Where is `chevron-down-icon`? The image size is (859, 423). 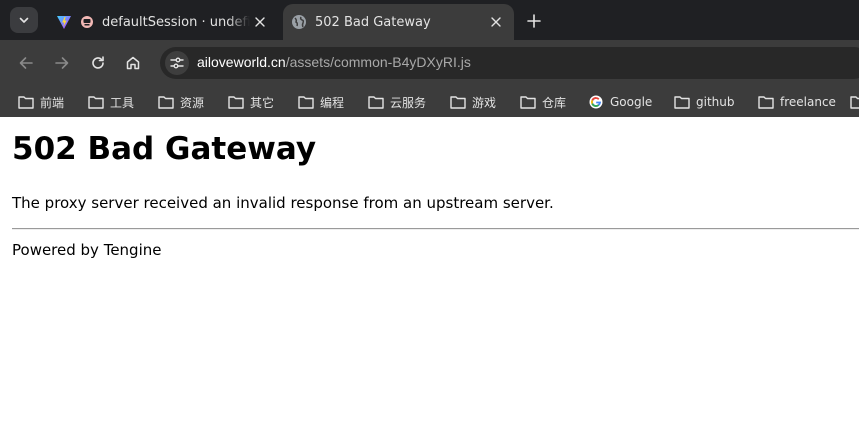 chevron-down-icon is located at coordinates (24, 20).